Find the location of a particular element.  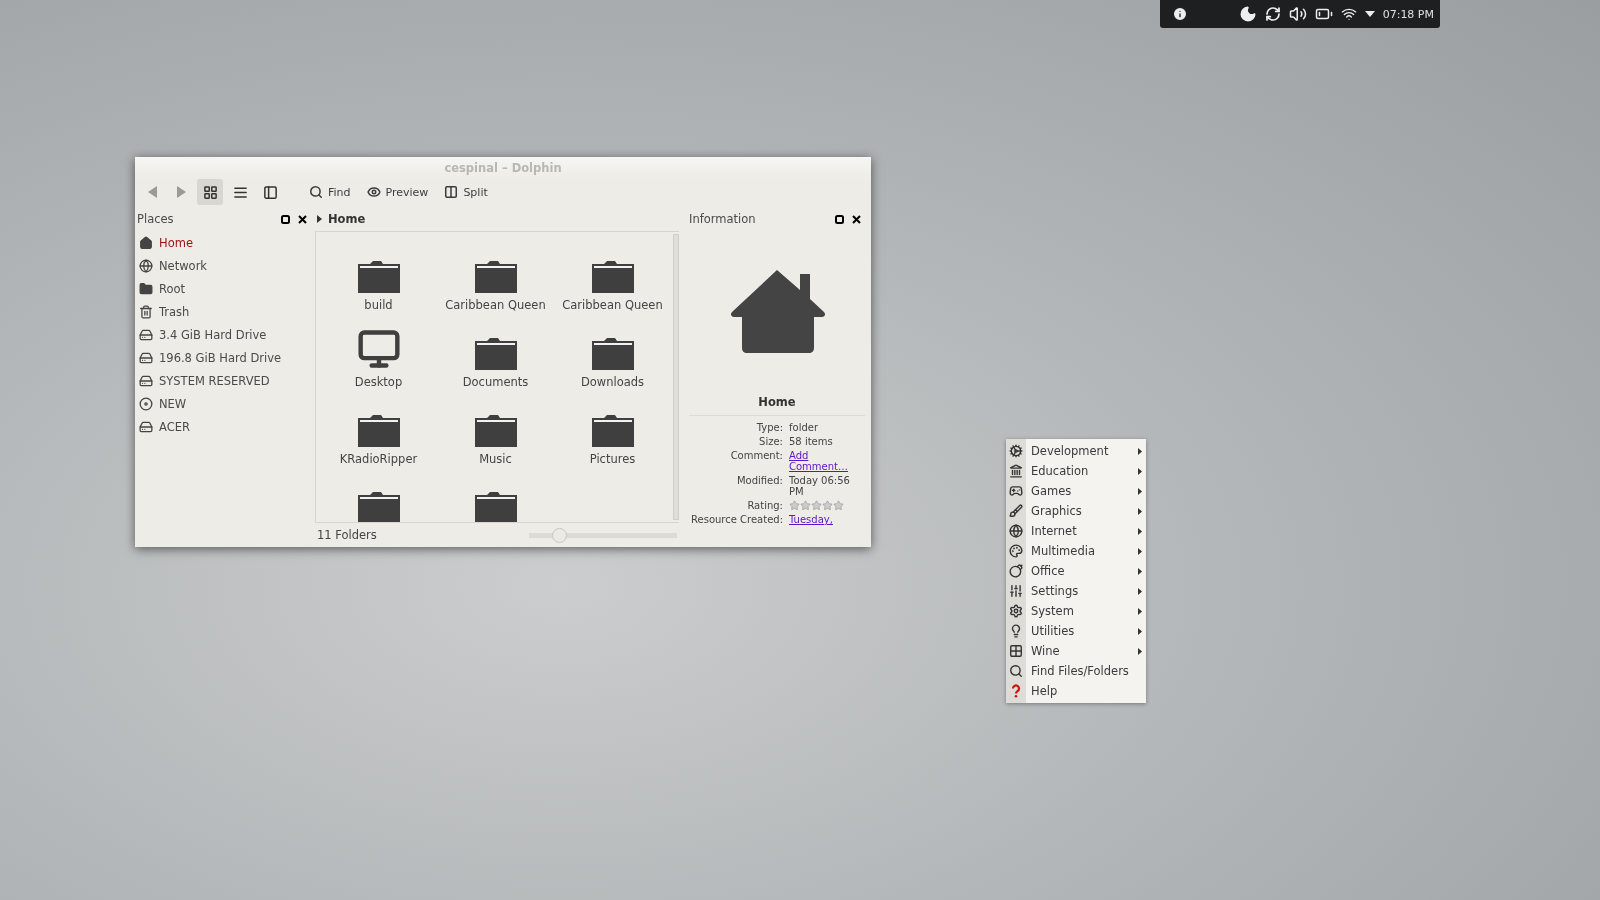

item-name: Home is located at coordinates (777, 405).